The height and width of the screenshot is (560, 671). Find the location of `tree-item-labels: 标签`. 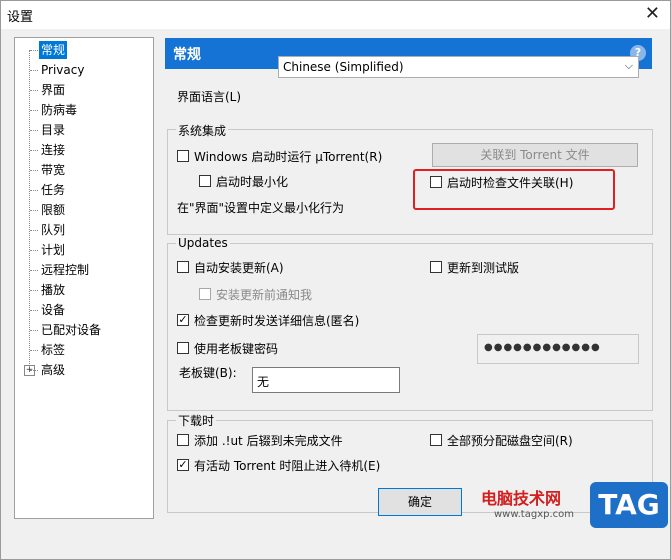

tree-item-labels: 标签 is located at coordinates (48, 350).